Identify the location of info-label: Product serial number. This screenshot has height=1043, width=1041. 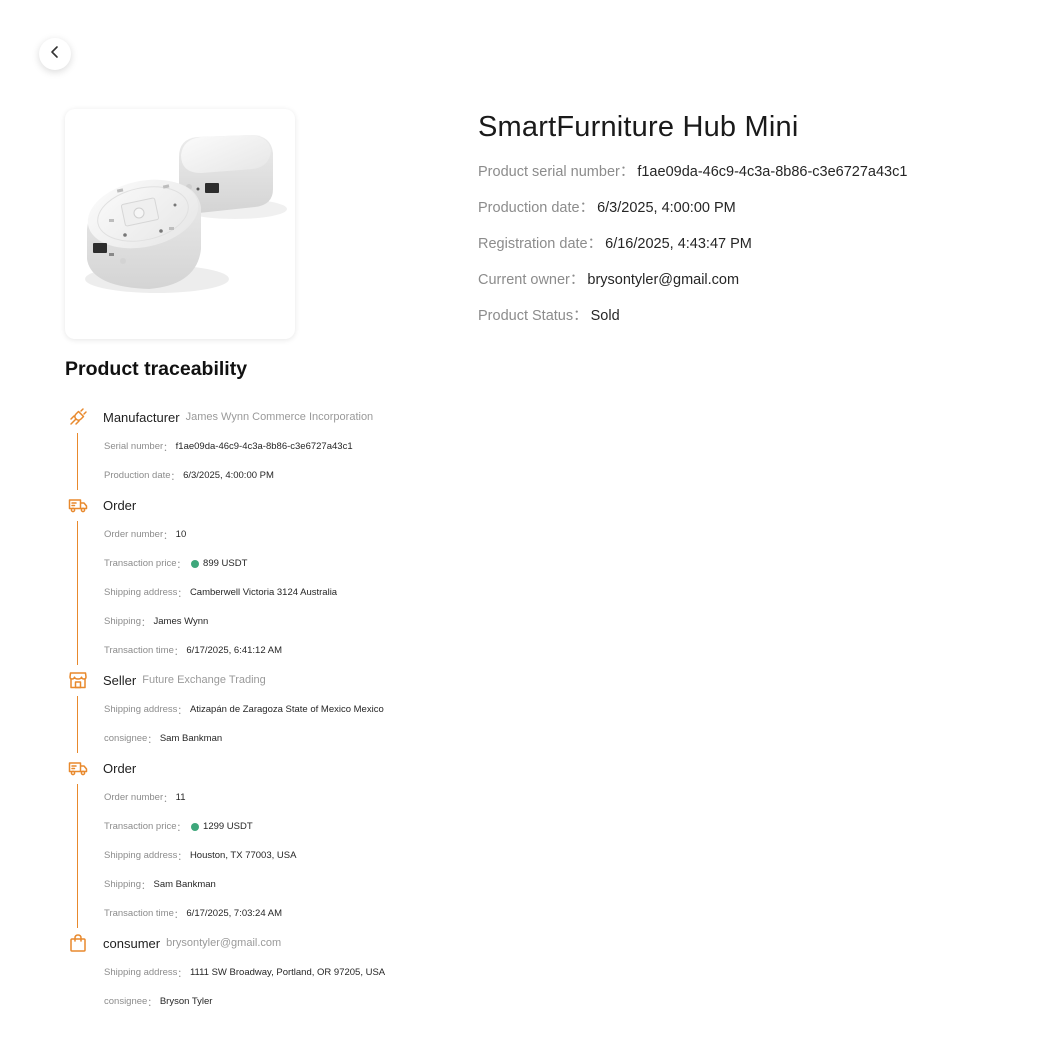
(549, 172).